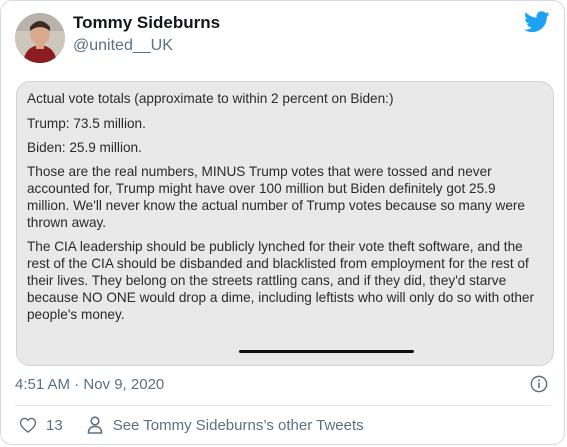 This screenshot has width=567, height=447. Describe the element at coordinates (238, 425) in the screenshot. I see `see-other-tweets-link: See Tommy Sideburns’s other Tweets` at that location.